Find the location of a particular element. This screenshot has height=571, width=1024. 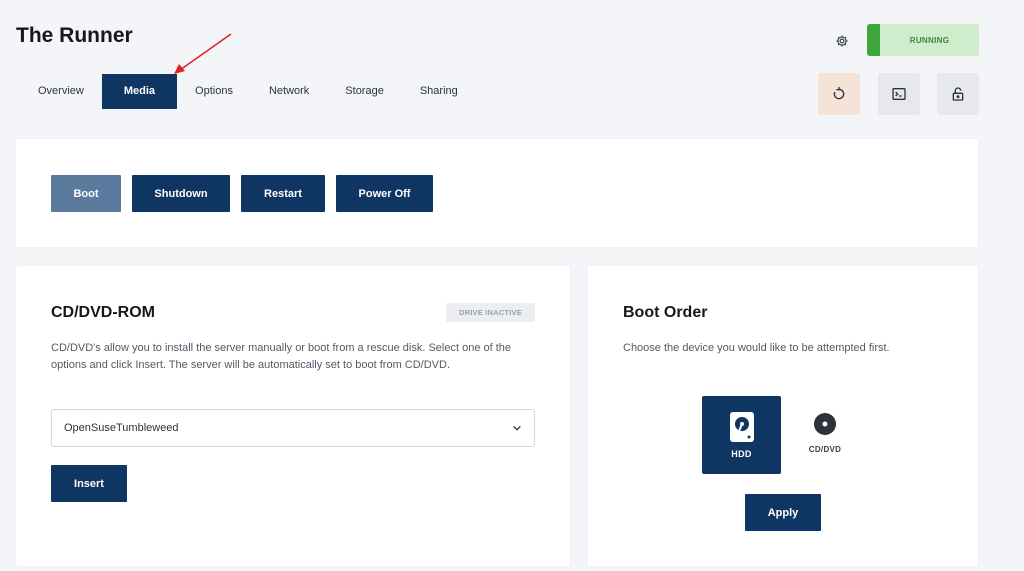

lock-icon is located at coordinates (958, 94).